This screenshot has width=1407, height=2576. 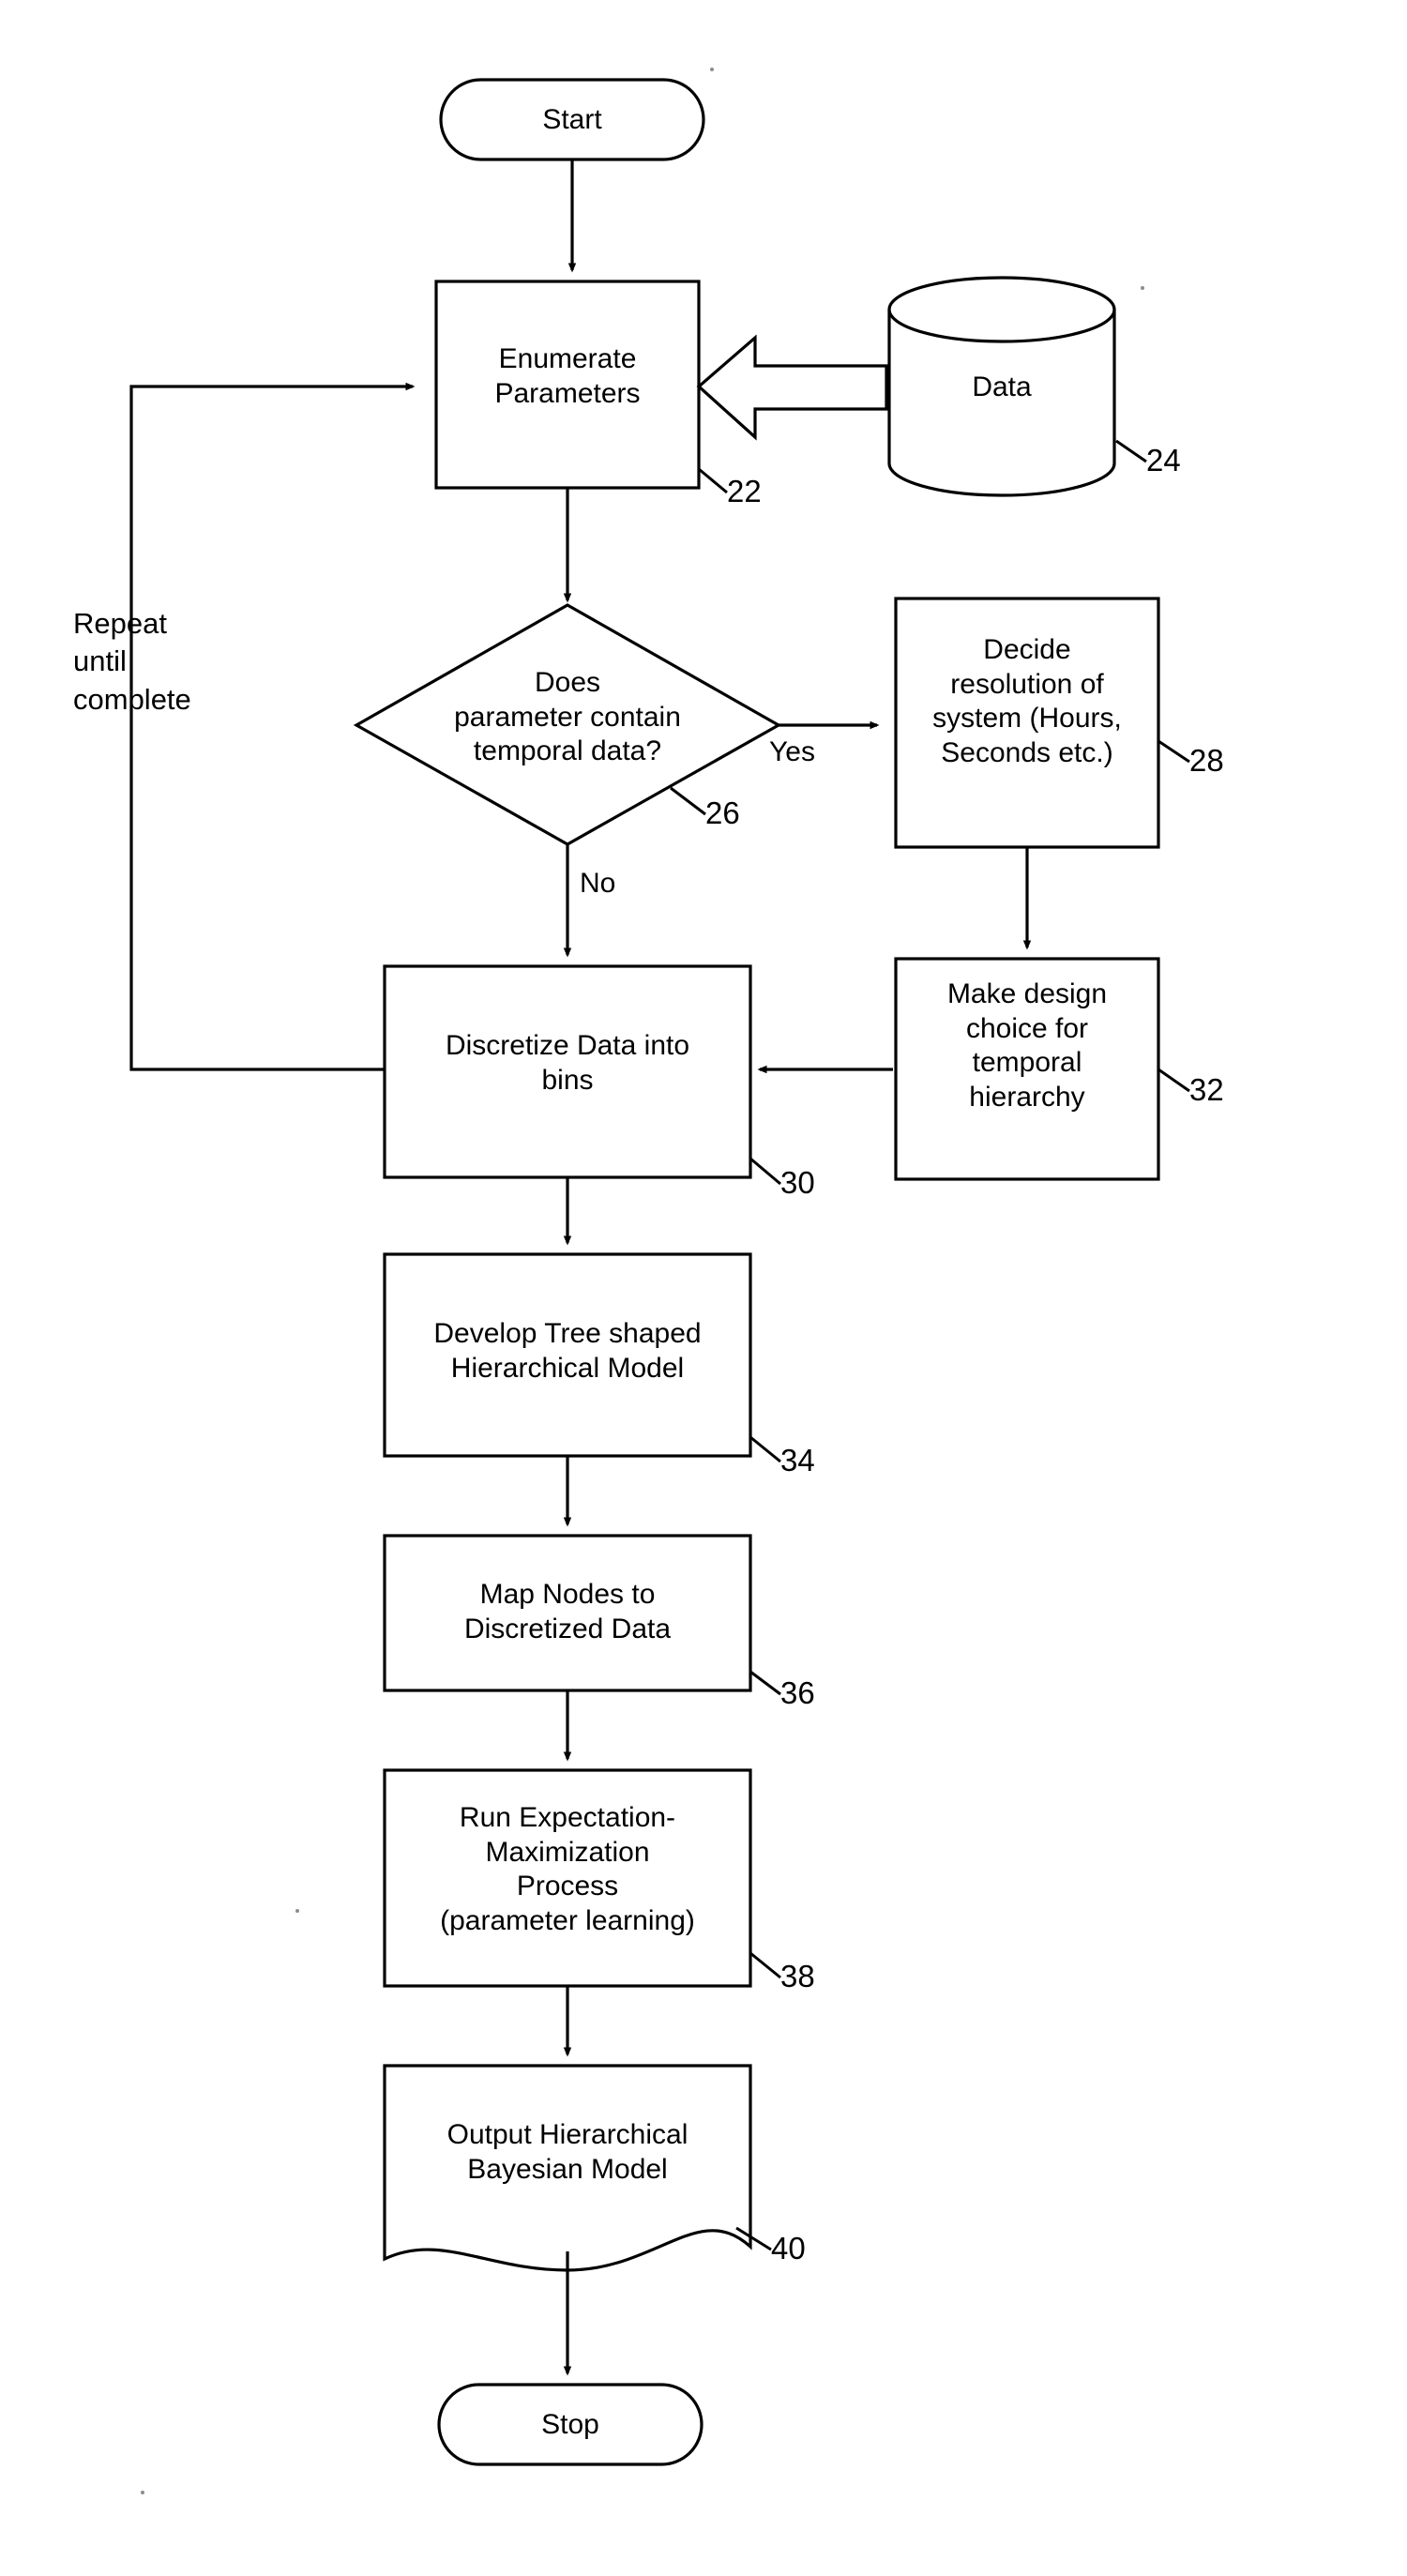 What do you see at coordinates (567, 385) in the screenshot?
I see `node-enumerate-shape` at bounding box center [567, 385].